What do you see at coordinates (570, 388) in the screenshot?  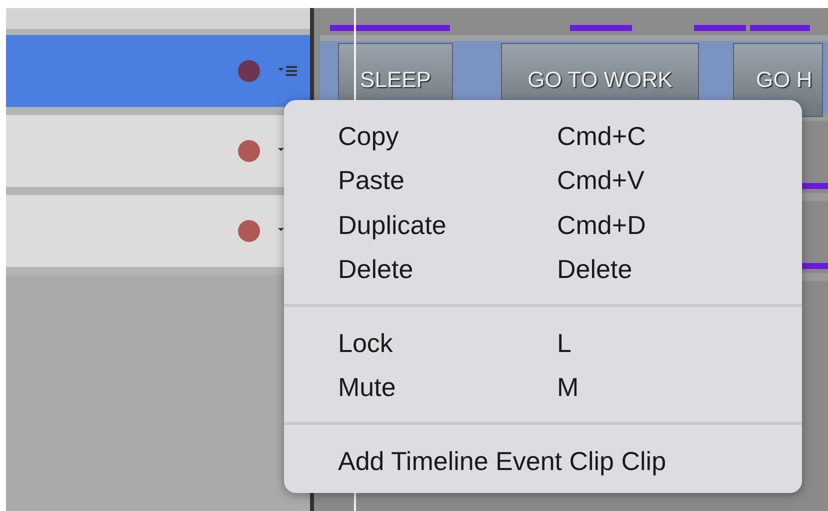 I see `menu-item: Mute M` at bounding box center [570, 388].